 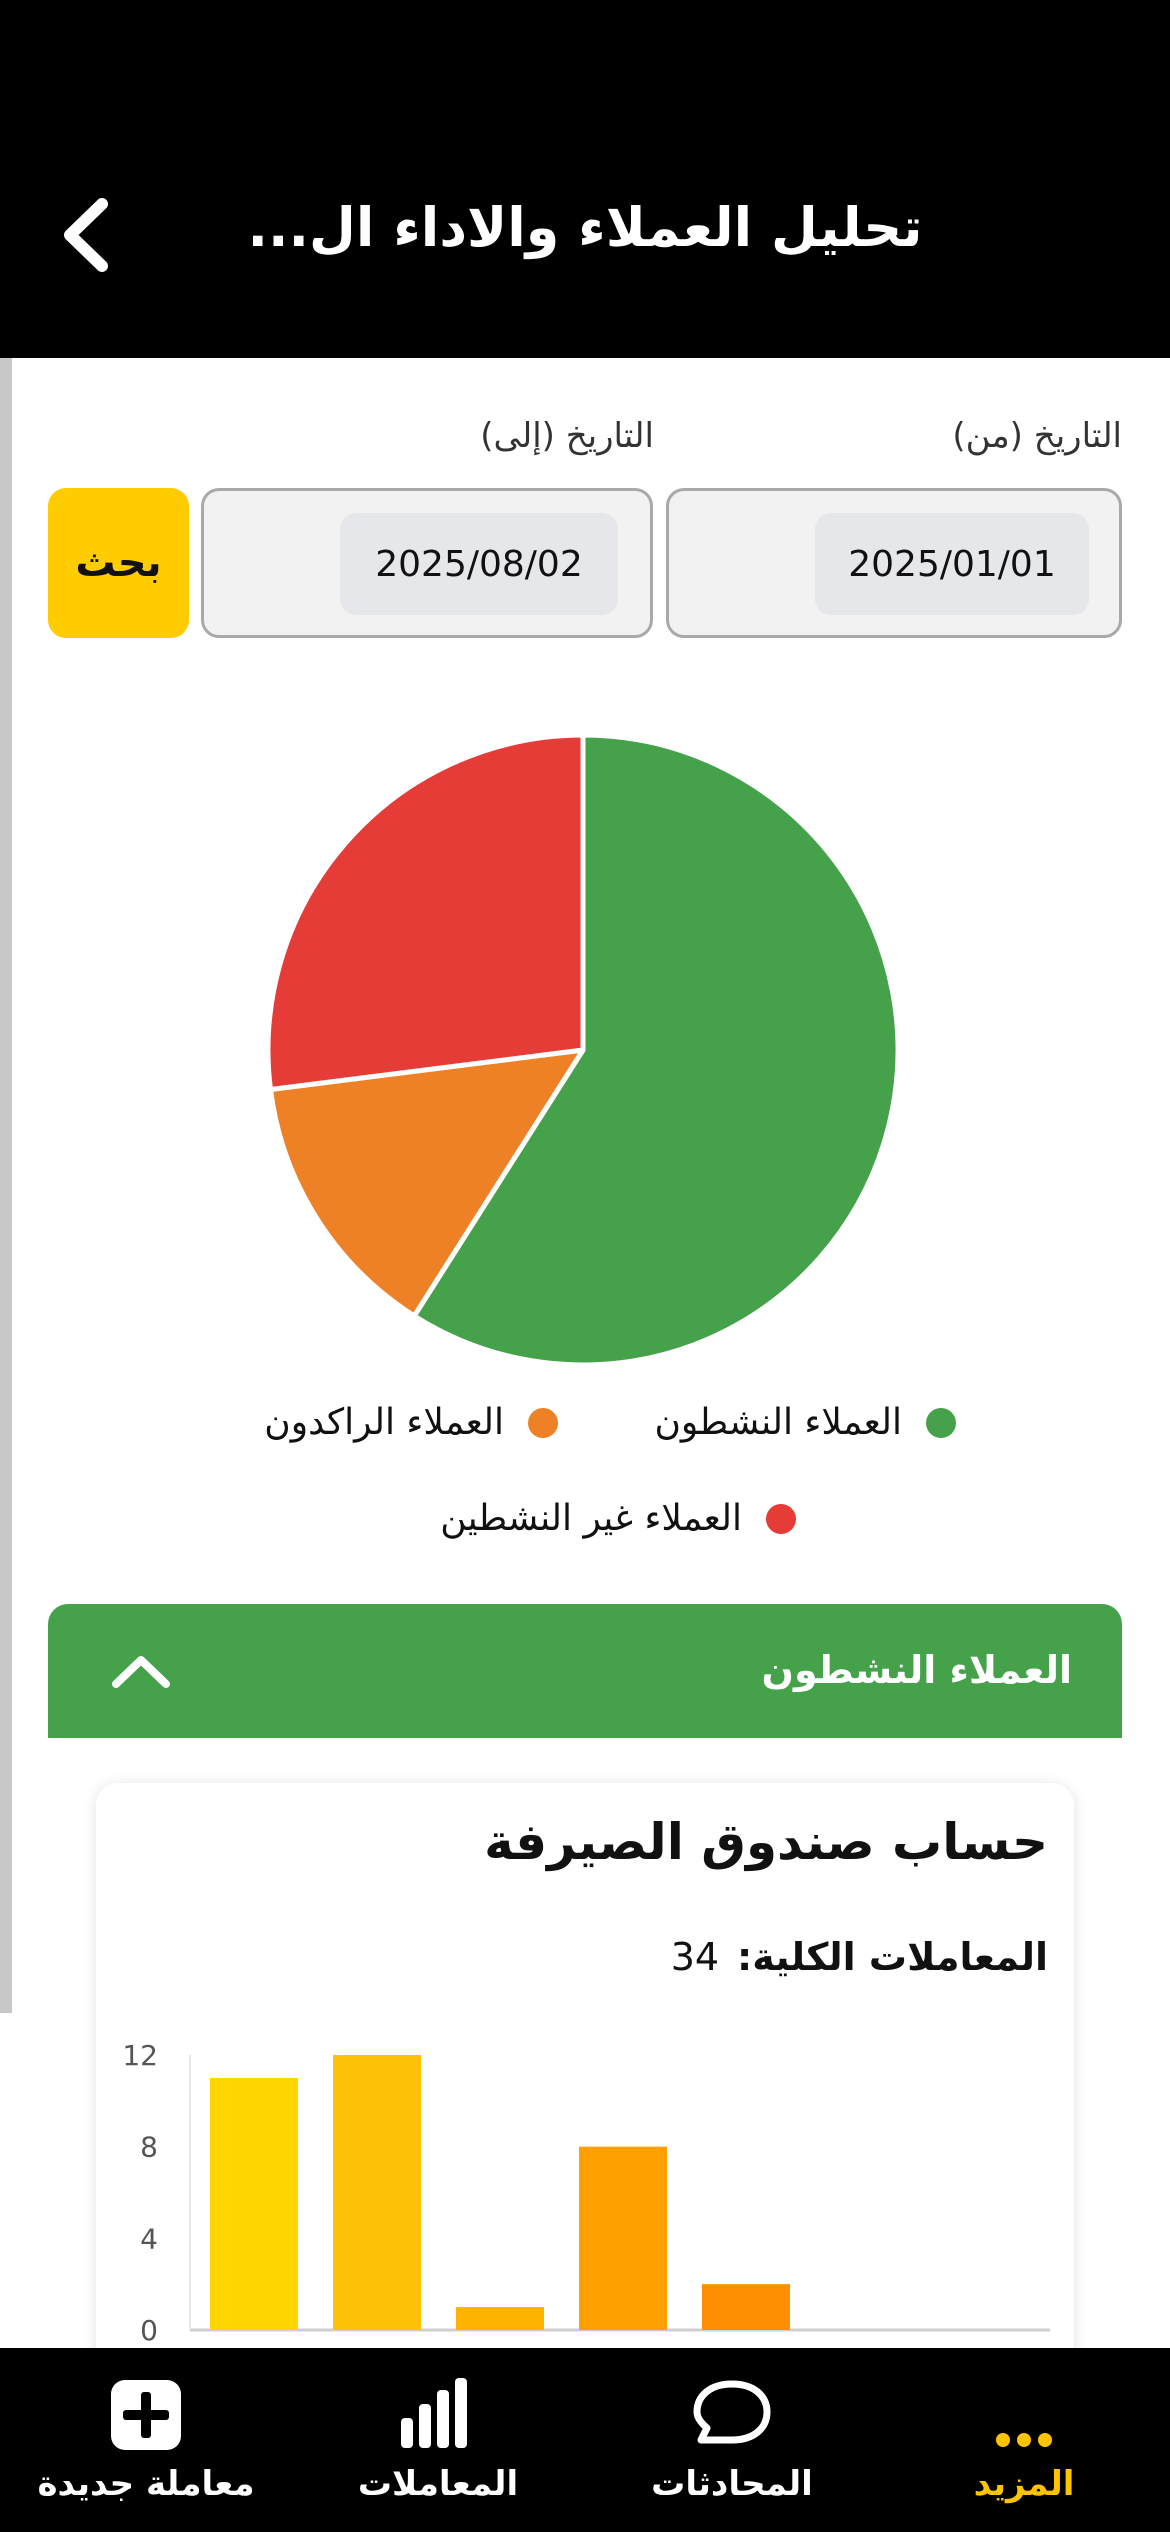 What do you see at coordinates (149, 2238) in the screenshot?
I see `y-tick-label-1: 4` at bounding box center [149, 2238].